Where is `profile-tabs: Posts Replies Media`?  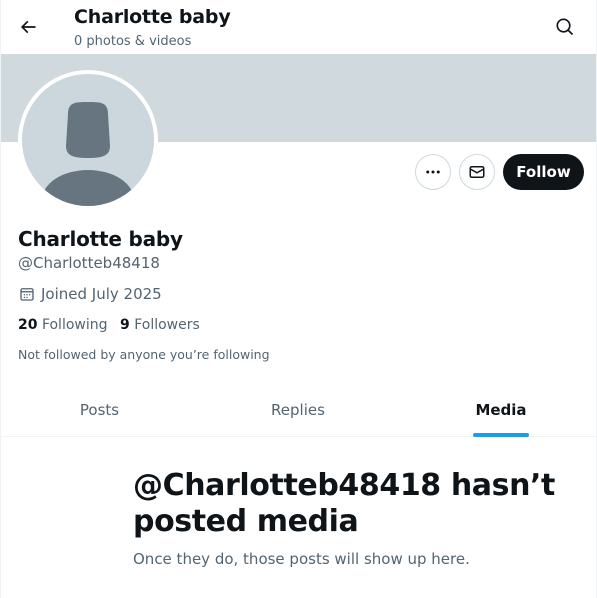 profile-tabs: Posts Replies Media is located at coordinates (298, 410).